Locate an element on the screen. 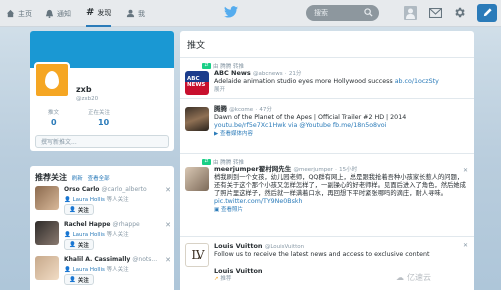 This screenshot has width=501, height=290. top-navigation-bar: 主页 通知 # 发现 我 搜索 is located at coordinates (250, 13).